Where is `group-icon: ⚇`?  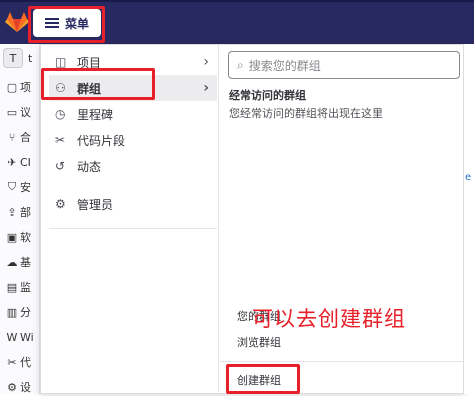 group-icon: ⚇ is located at coordinates (60, 88).